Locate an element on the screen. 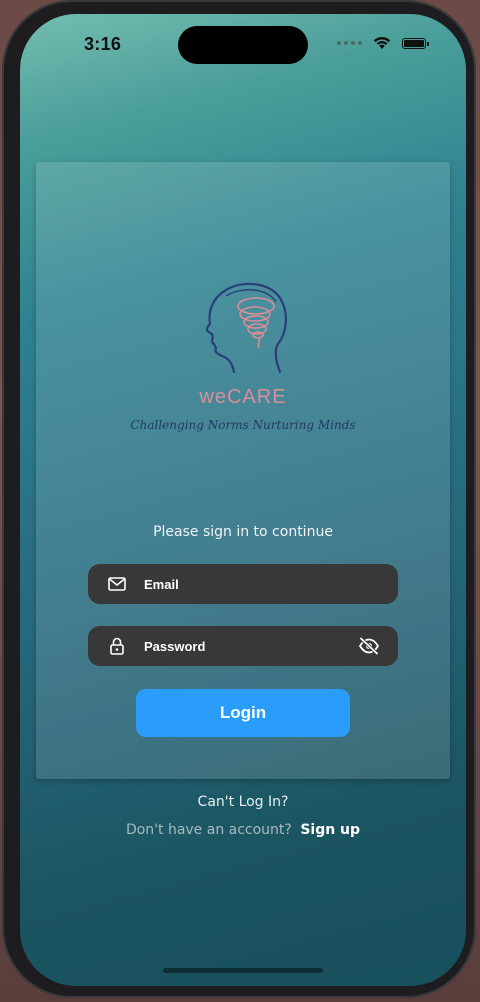 This screenshot has width=480, height=1002. email-field is located at coordinates (243, 584).